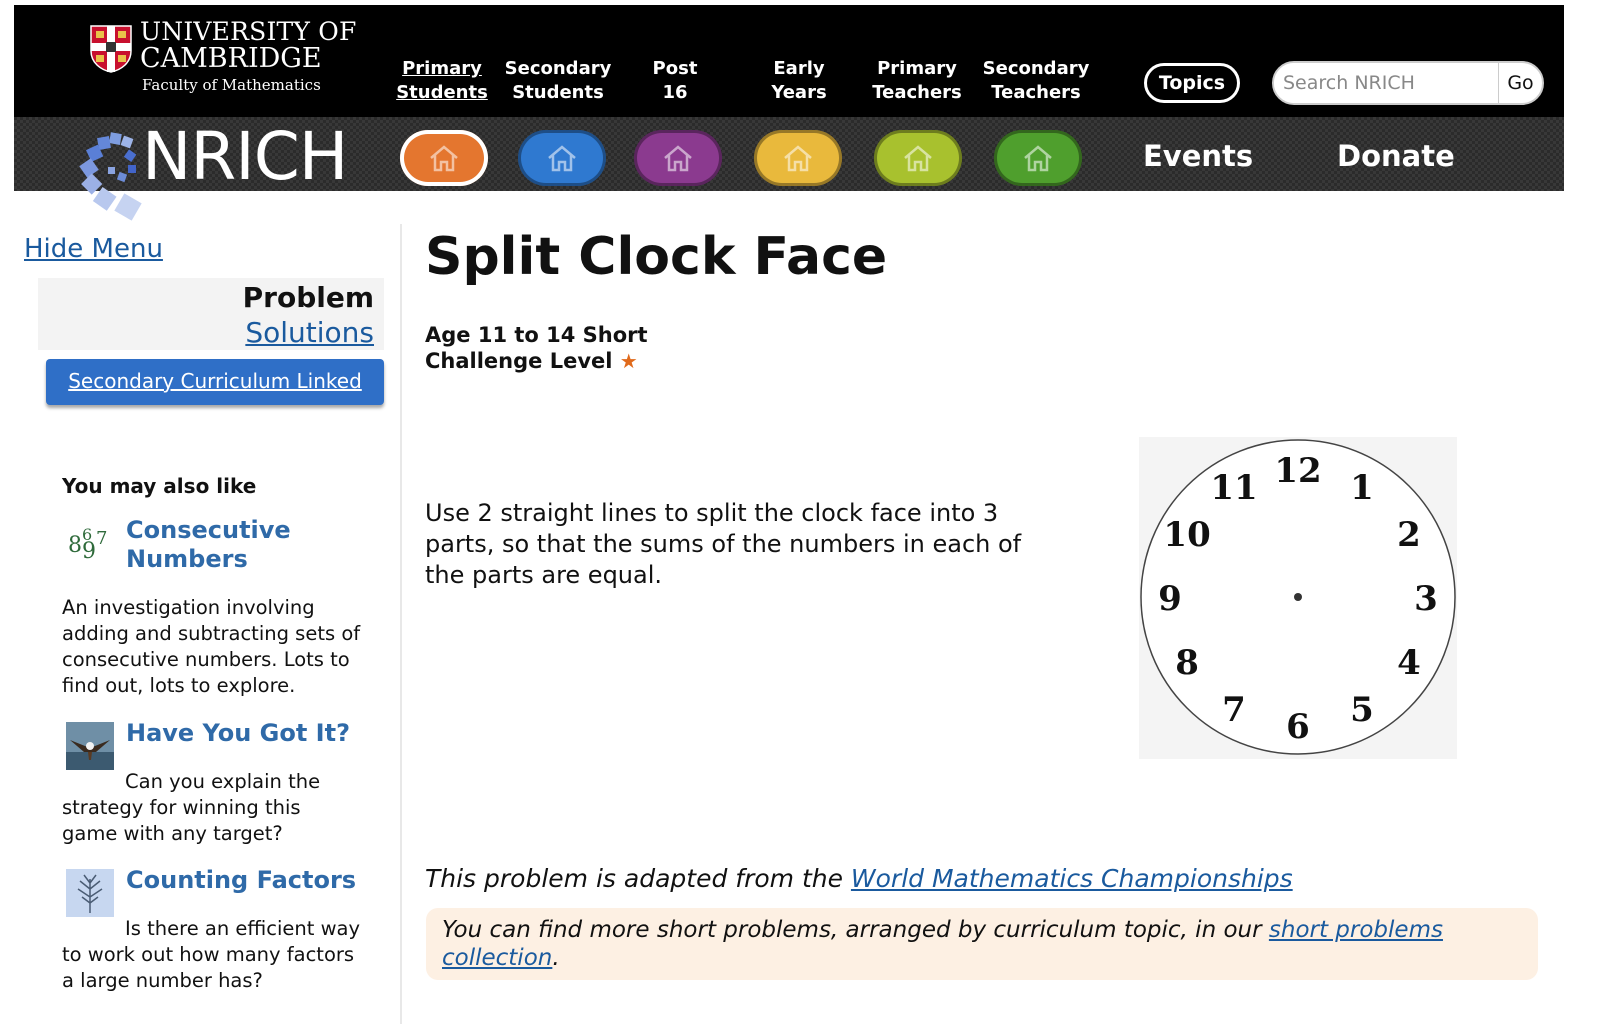 This screenshot has width=1600, height=1024. I want to click on clock-number-5: 5, so click(1362, 710).